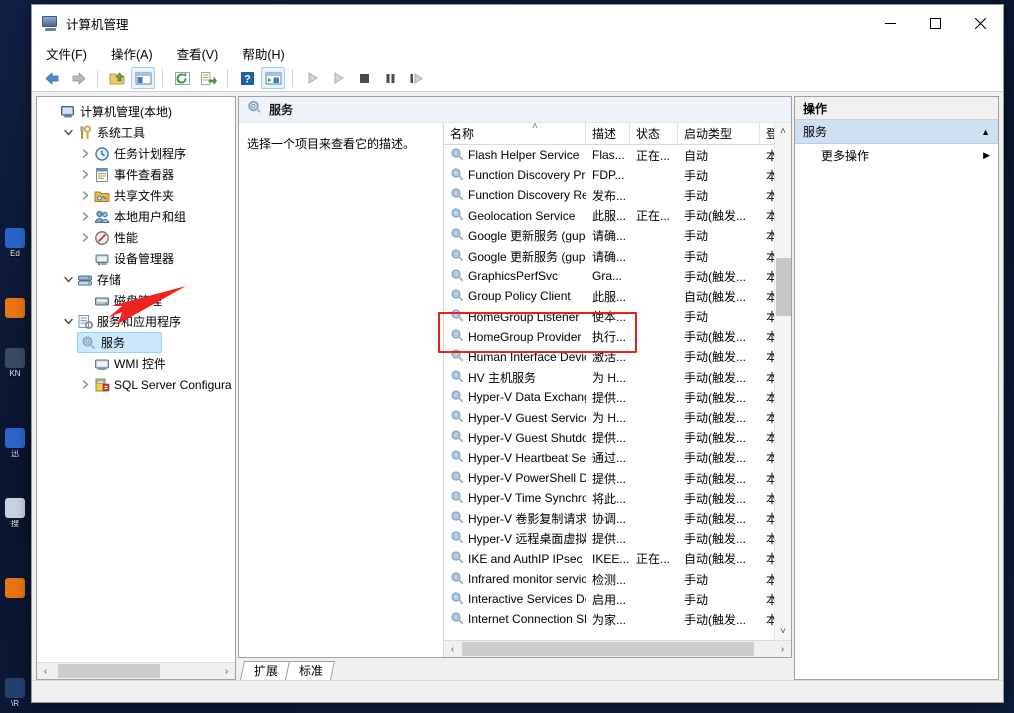  Describe the element at coordinates (247, 78) in the screenshot. I see `toolbar-help: ?` at that location.